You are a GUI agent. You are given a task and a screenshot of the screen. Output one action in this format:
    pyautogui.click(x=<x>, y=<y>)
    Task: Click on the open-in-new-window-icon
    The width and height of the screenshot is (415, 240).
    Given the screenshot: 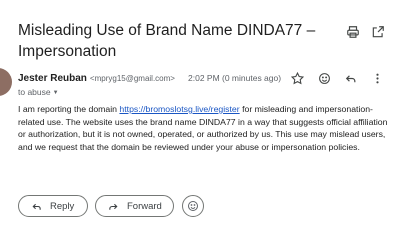 What is the action you would take?
    pyautogui.click(x=378, y=32)
    